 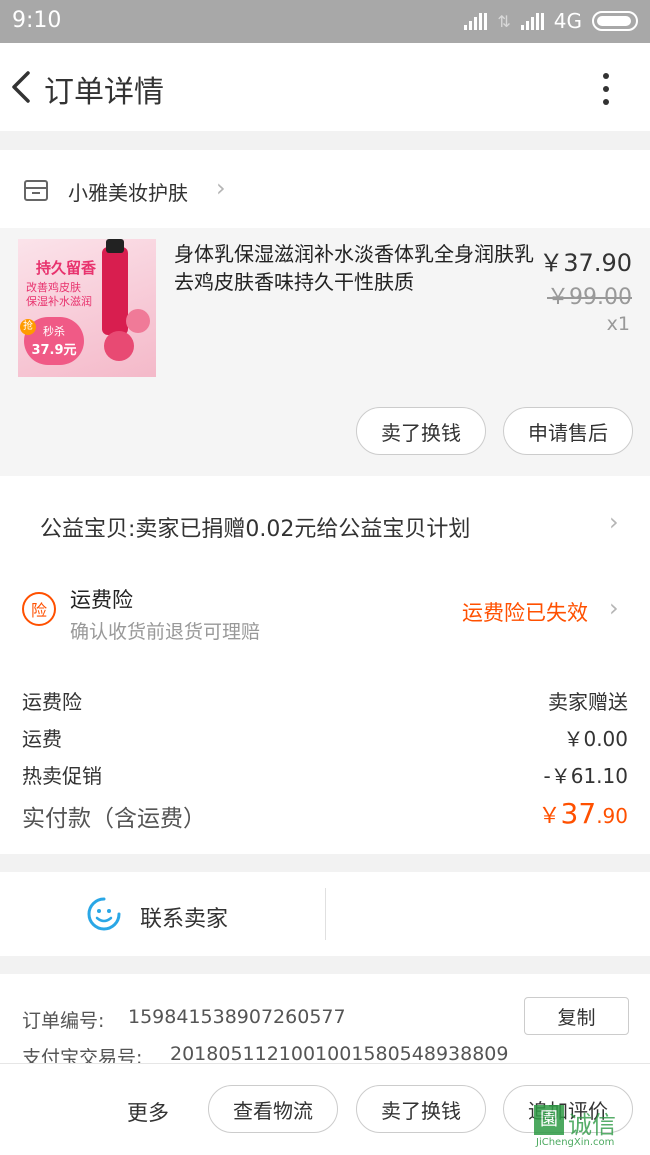 What do you see at coordinates (114, 819) in the screenshot?
I see `total-label: 实付款（含运费）` at bounding box center [114, 819].